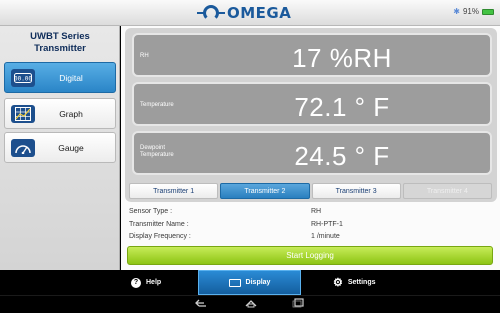 This screenshot has width=500, height=313. I want to click on reading-value: 72.1 ° F, so click(342, 107).